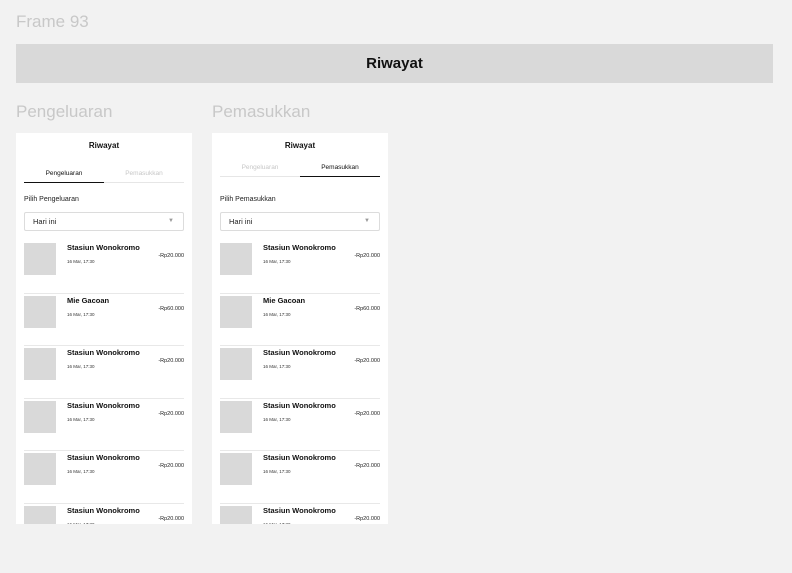 This screenshot has height=573, width=792. Describe the element at coordinates (51, 199) in the screenshot. I see `filter-label: Pilih Pengeluaran` at that location.